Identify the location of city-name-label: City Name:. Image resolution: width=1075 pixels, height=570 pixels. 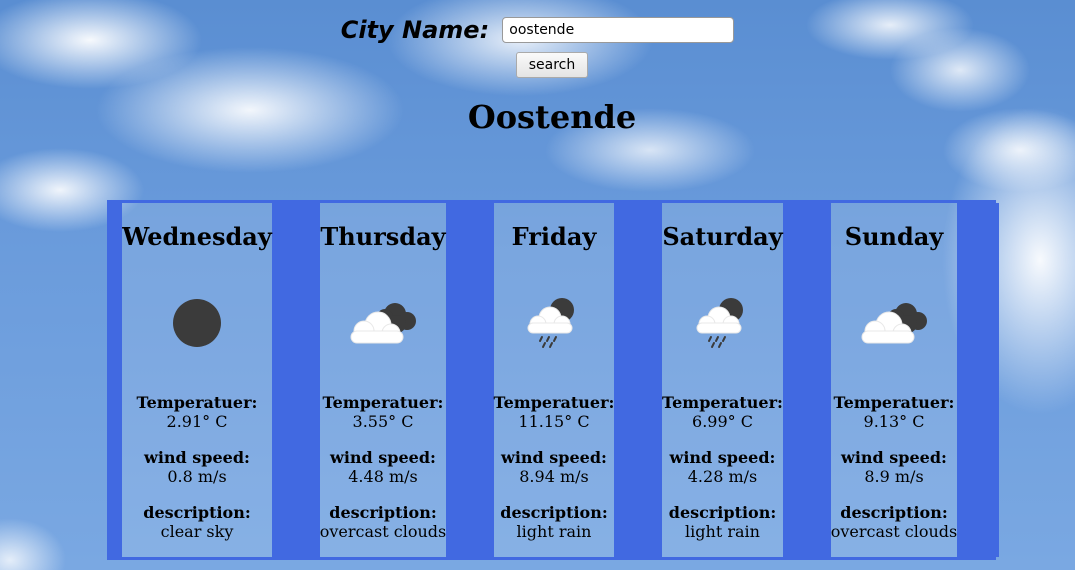
(415, 30).